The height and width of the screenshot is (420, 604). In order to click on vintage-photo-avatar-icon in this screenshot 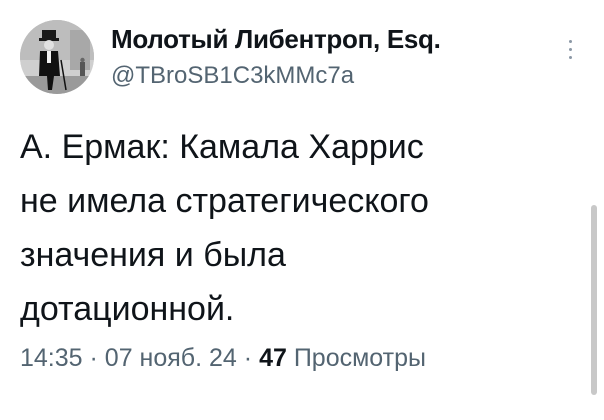, I will do `click(57, 57)`.